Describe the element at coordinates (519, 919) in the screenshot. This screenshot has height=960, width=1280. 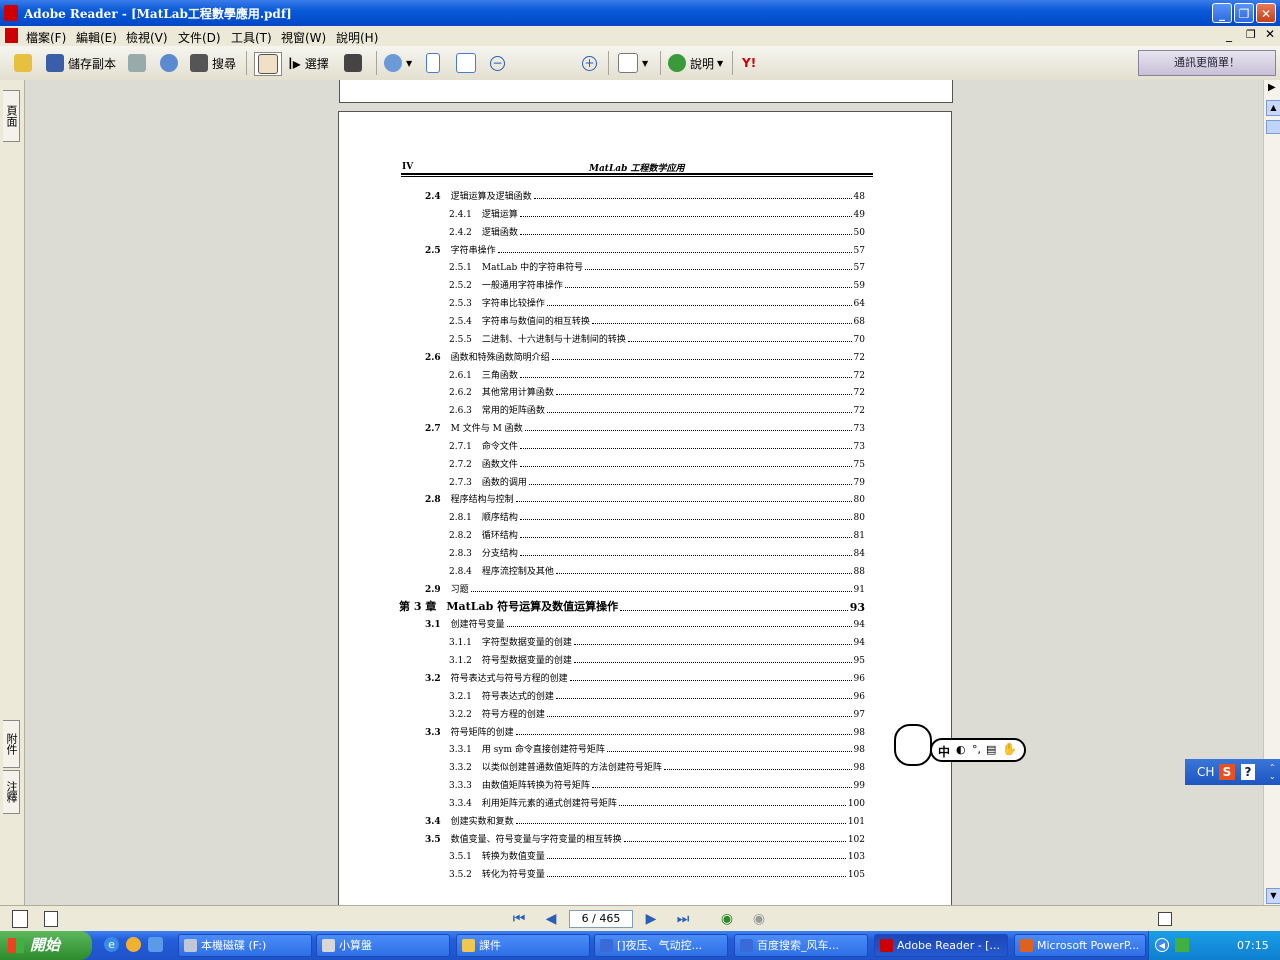
I see `first-page-button: ⏮` at that location.